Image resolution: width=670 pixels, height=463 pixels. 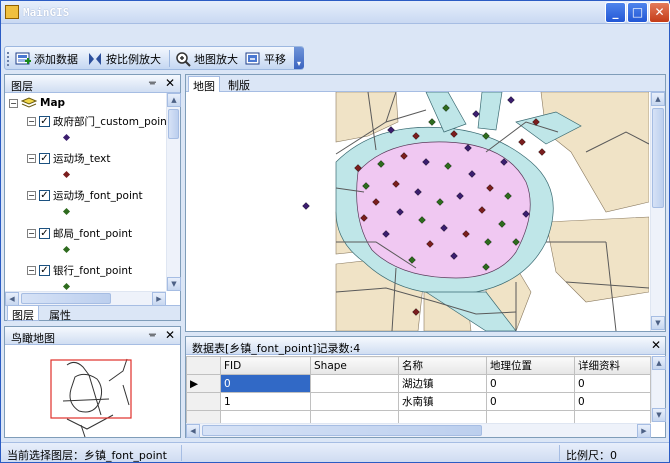 What do you see at coordinates (612, 365) in the screenshot?
I see `column-header: 详细资料` at bounding box center [612, 365].